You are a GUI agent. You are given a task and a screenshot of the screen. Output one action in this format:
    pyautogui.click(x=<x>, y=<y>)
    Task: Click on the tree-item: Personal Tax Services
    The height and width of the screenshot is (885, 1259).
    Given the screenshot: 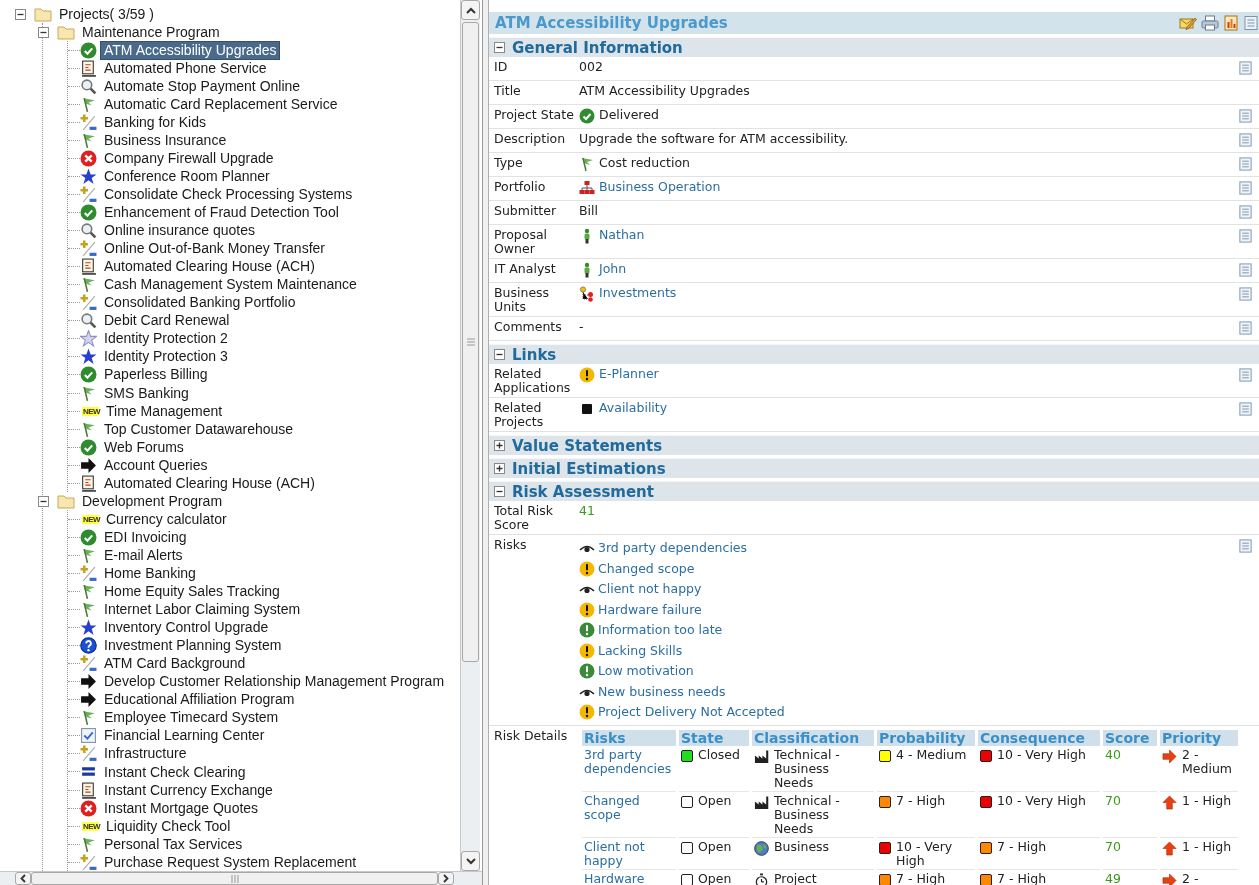 What is the action you would take?
    pyautogui.click(x=173, y=844)
    